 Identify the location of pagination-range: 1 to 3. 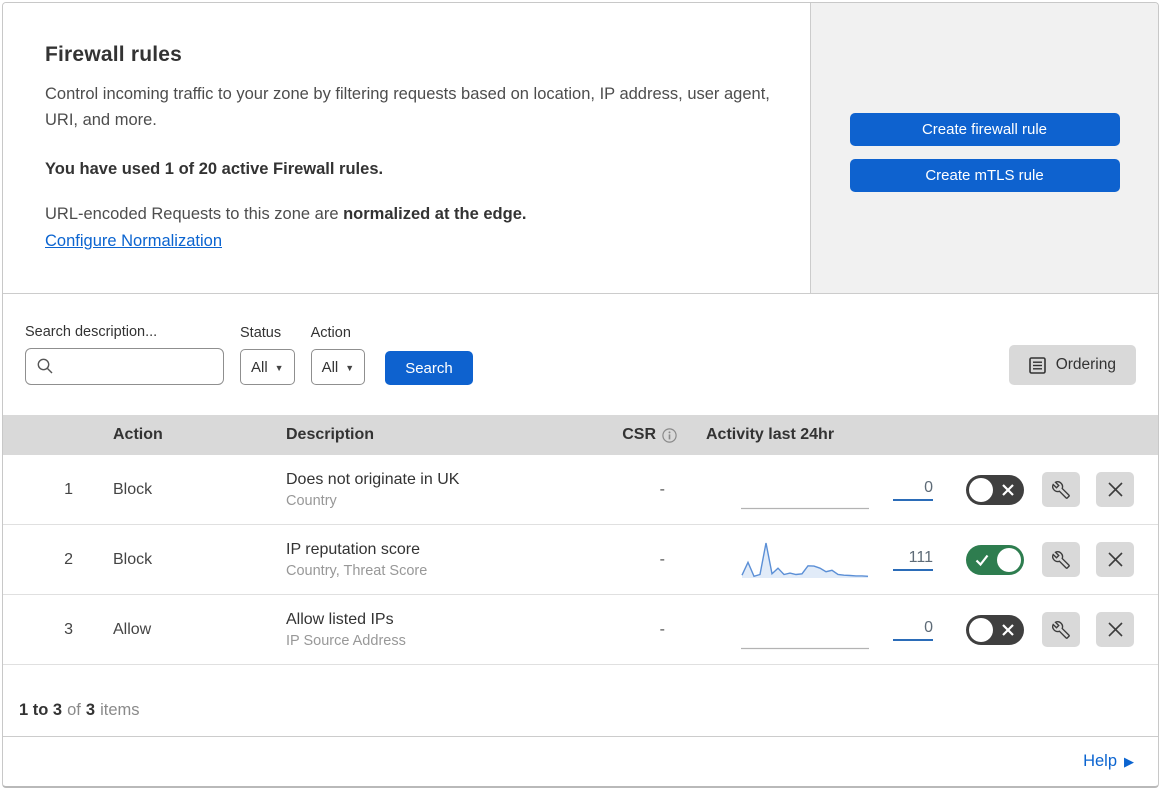
(41, 710).